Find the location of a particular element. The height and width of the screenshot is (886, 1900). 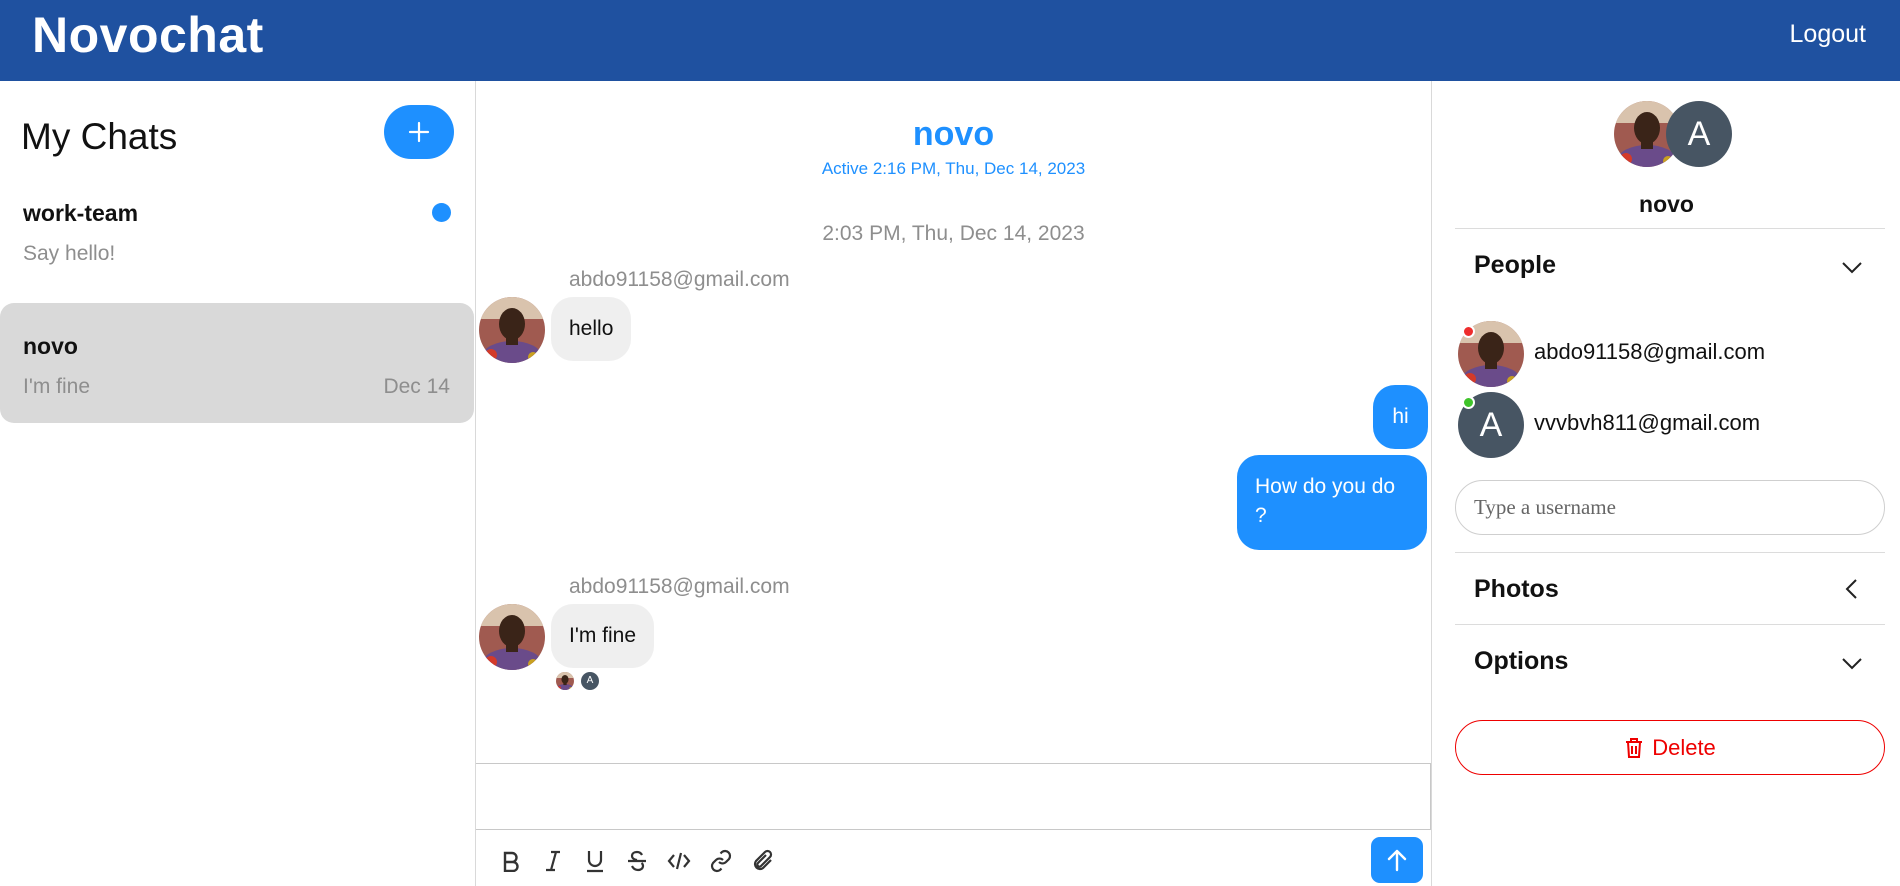

strikethrough-icon is located at coordinates (637, 861).